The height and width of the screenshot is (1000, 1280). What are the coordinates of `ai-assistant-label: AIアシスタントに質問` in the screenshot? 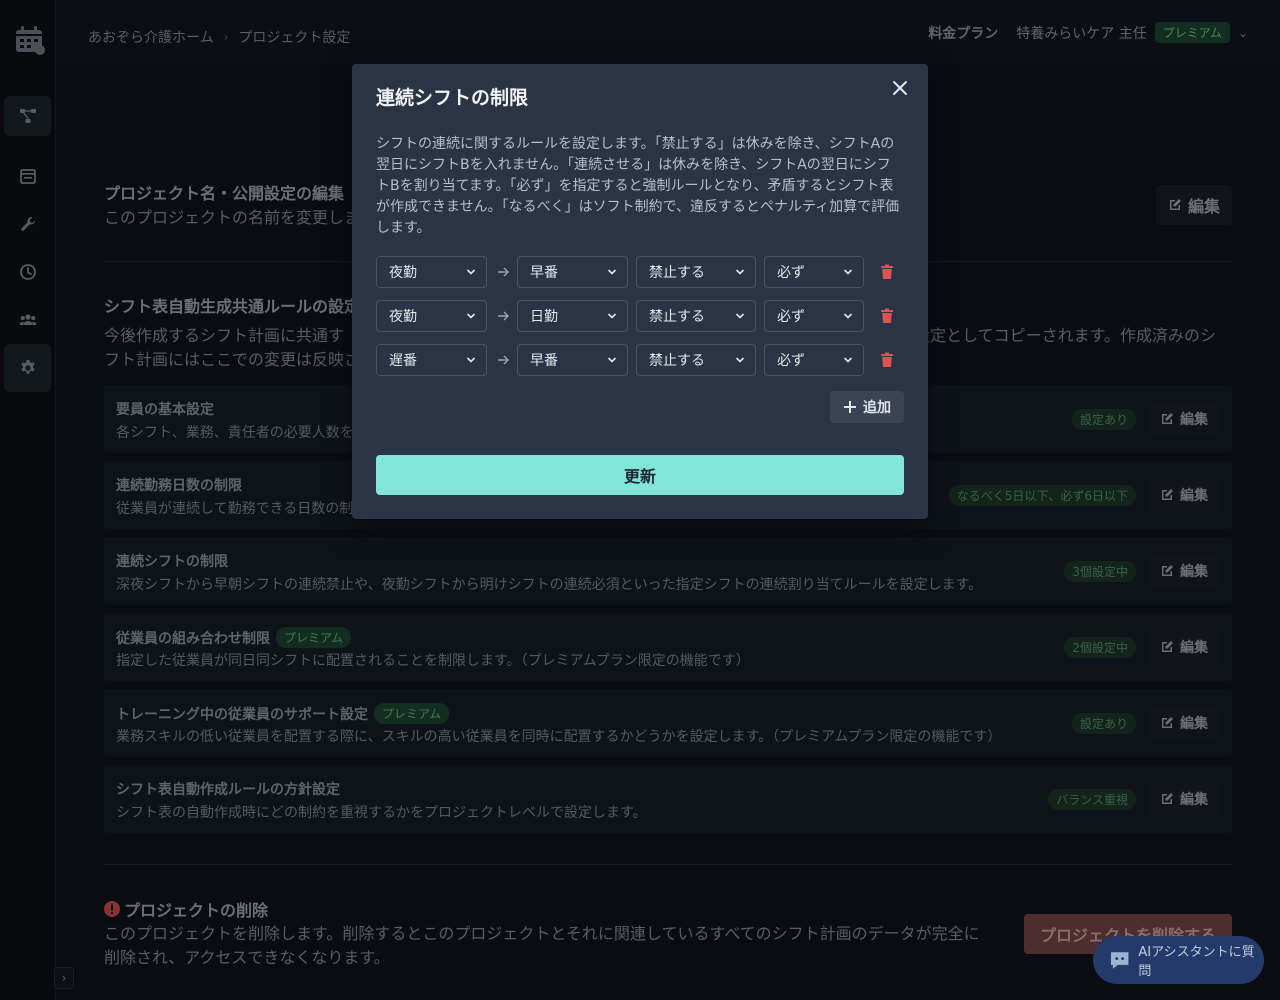 It's located at (1196, 962).